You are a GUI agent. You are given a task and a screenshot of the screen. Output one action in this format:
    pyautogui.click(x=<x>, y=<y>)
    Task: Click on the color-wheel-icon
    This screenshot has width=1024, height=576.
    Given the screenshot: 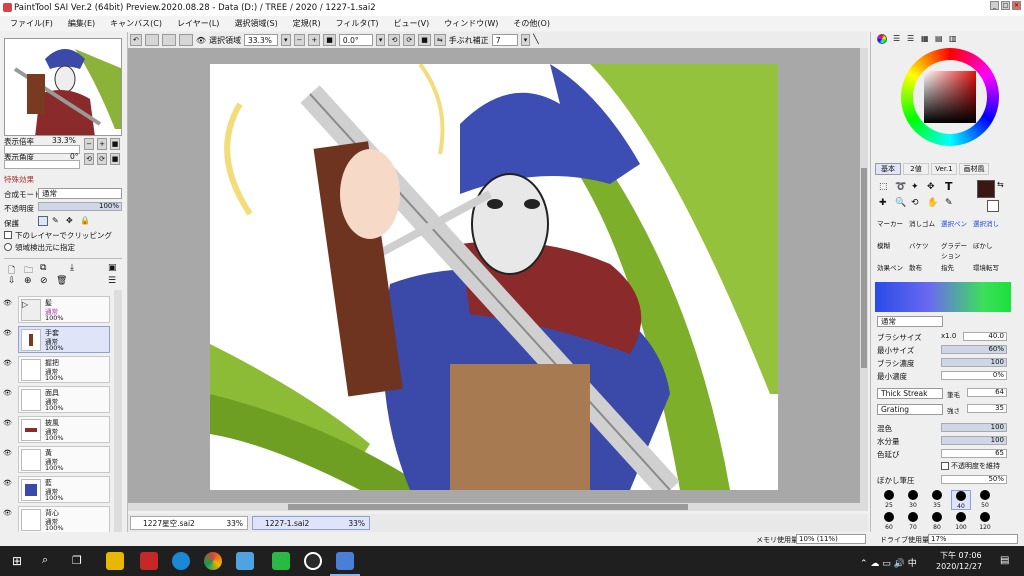 What is the action you would take?
    pyautogui.click(x=882, y=39)
    